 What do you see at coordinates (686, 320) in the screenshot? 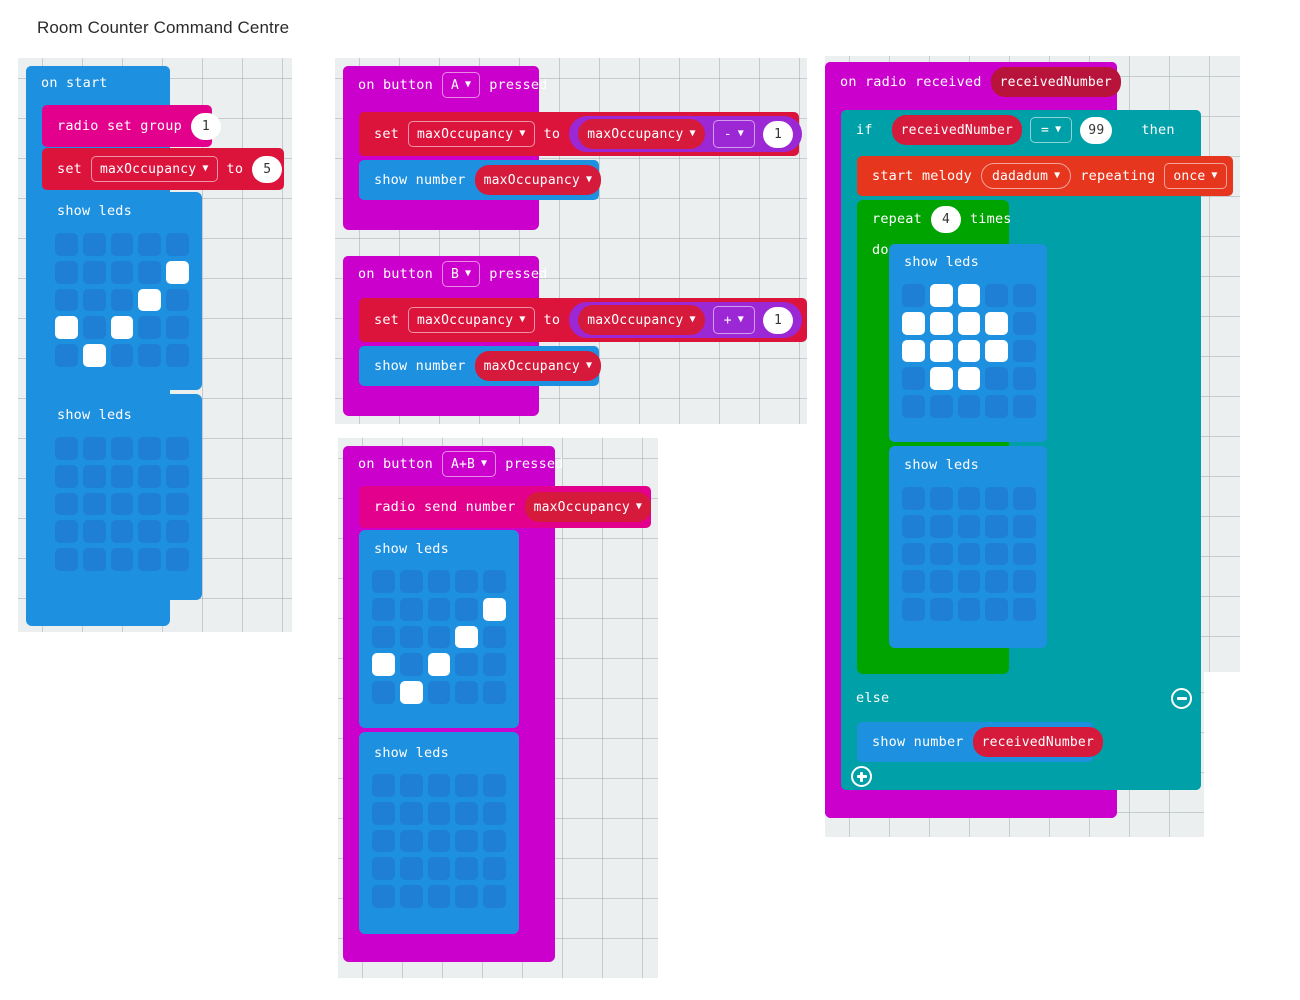
I see `math-operation-block-b: maxOccupancy ▼ + ▼ 1` at bounding box center [686, 320].